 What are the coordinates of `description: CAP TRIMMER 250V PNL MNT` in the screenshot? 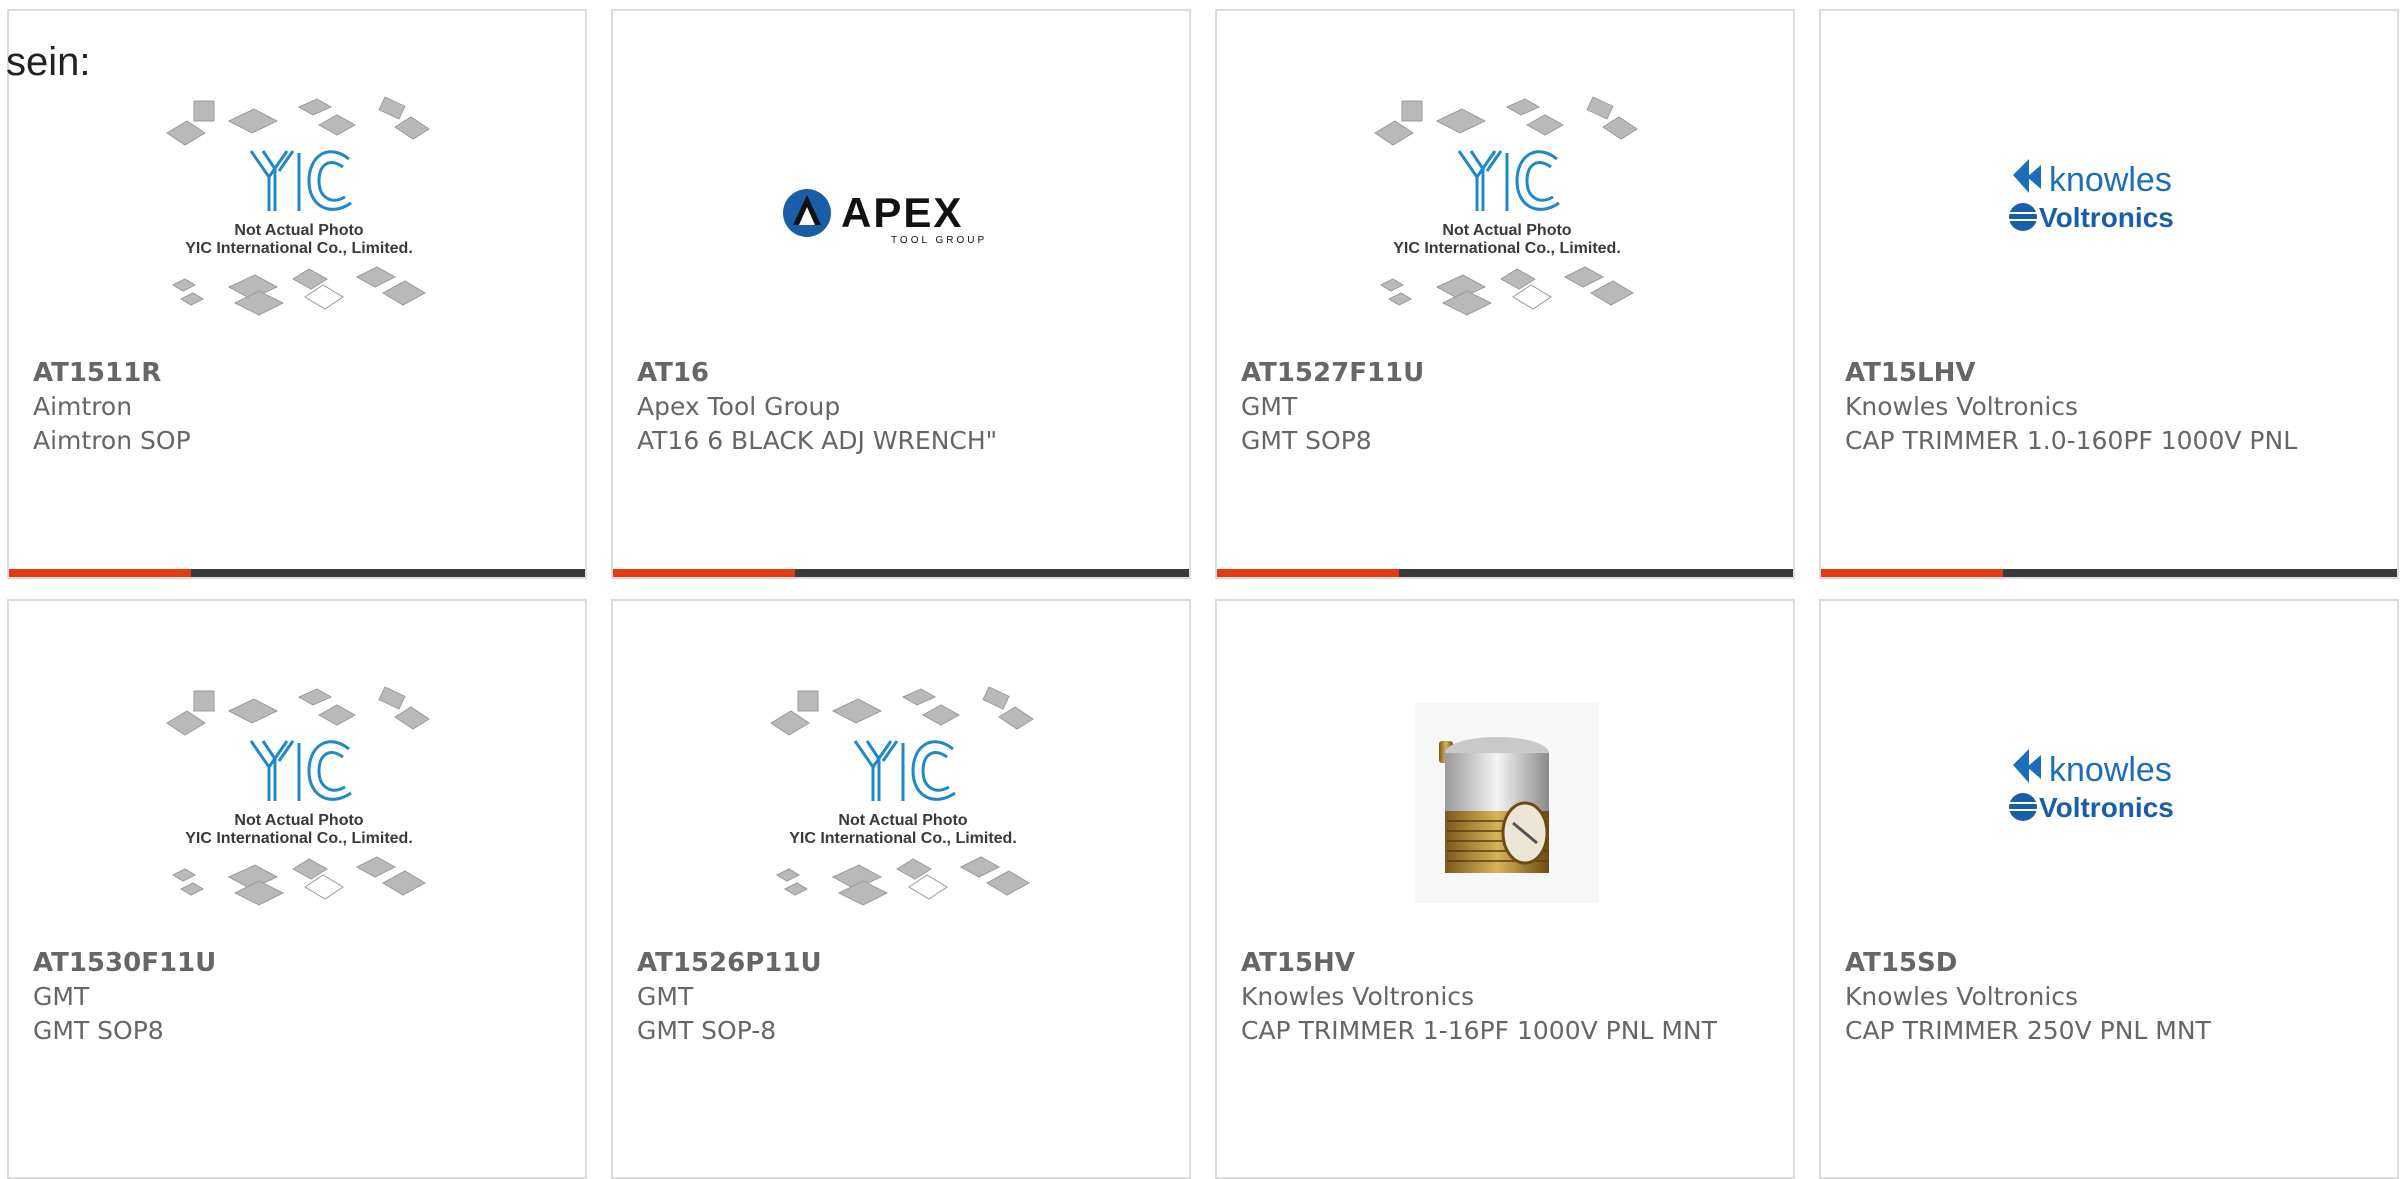 It's located at (2028, 1030).